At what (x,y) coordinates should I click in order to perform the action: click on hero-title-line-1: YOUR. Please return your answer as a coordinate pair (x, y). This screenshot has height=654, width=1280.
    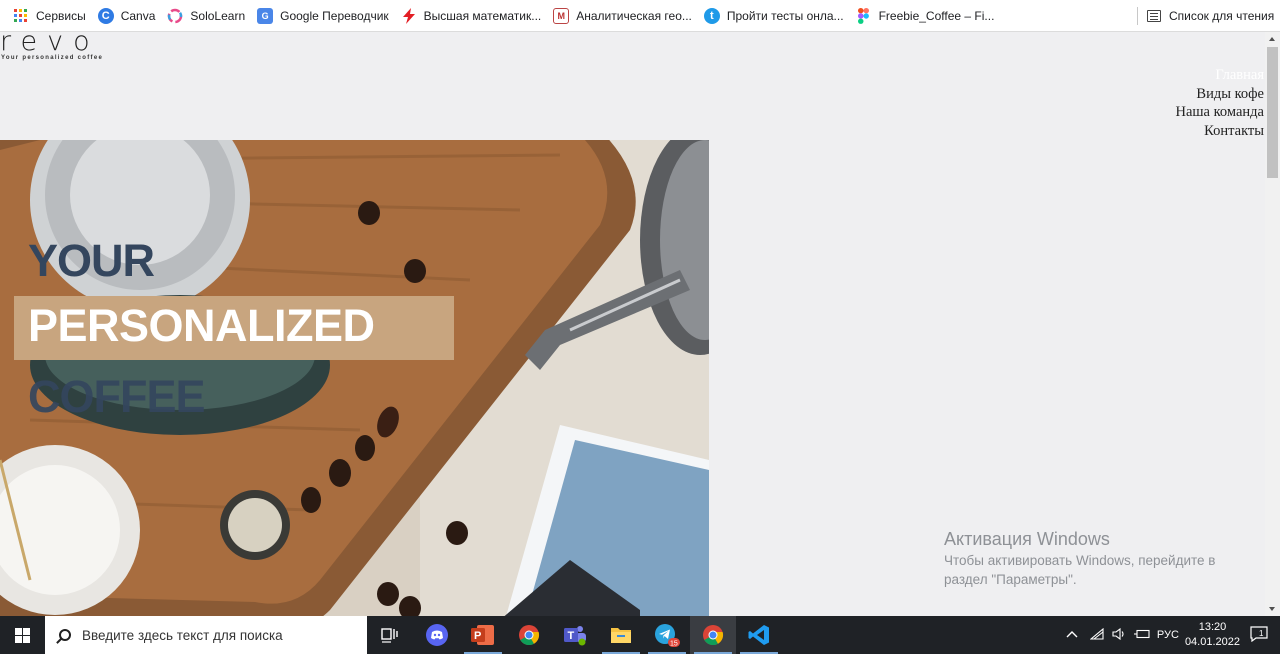
    Looking at the image, I should click on (91, 260).